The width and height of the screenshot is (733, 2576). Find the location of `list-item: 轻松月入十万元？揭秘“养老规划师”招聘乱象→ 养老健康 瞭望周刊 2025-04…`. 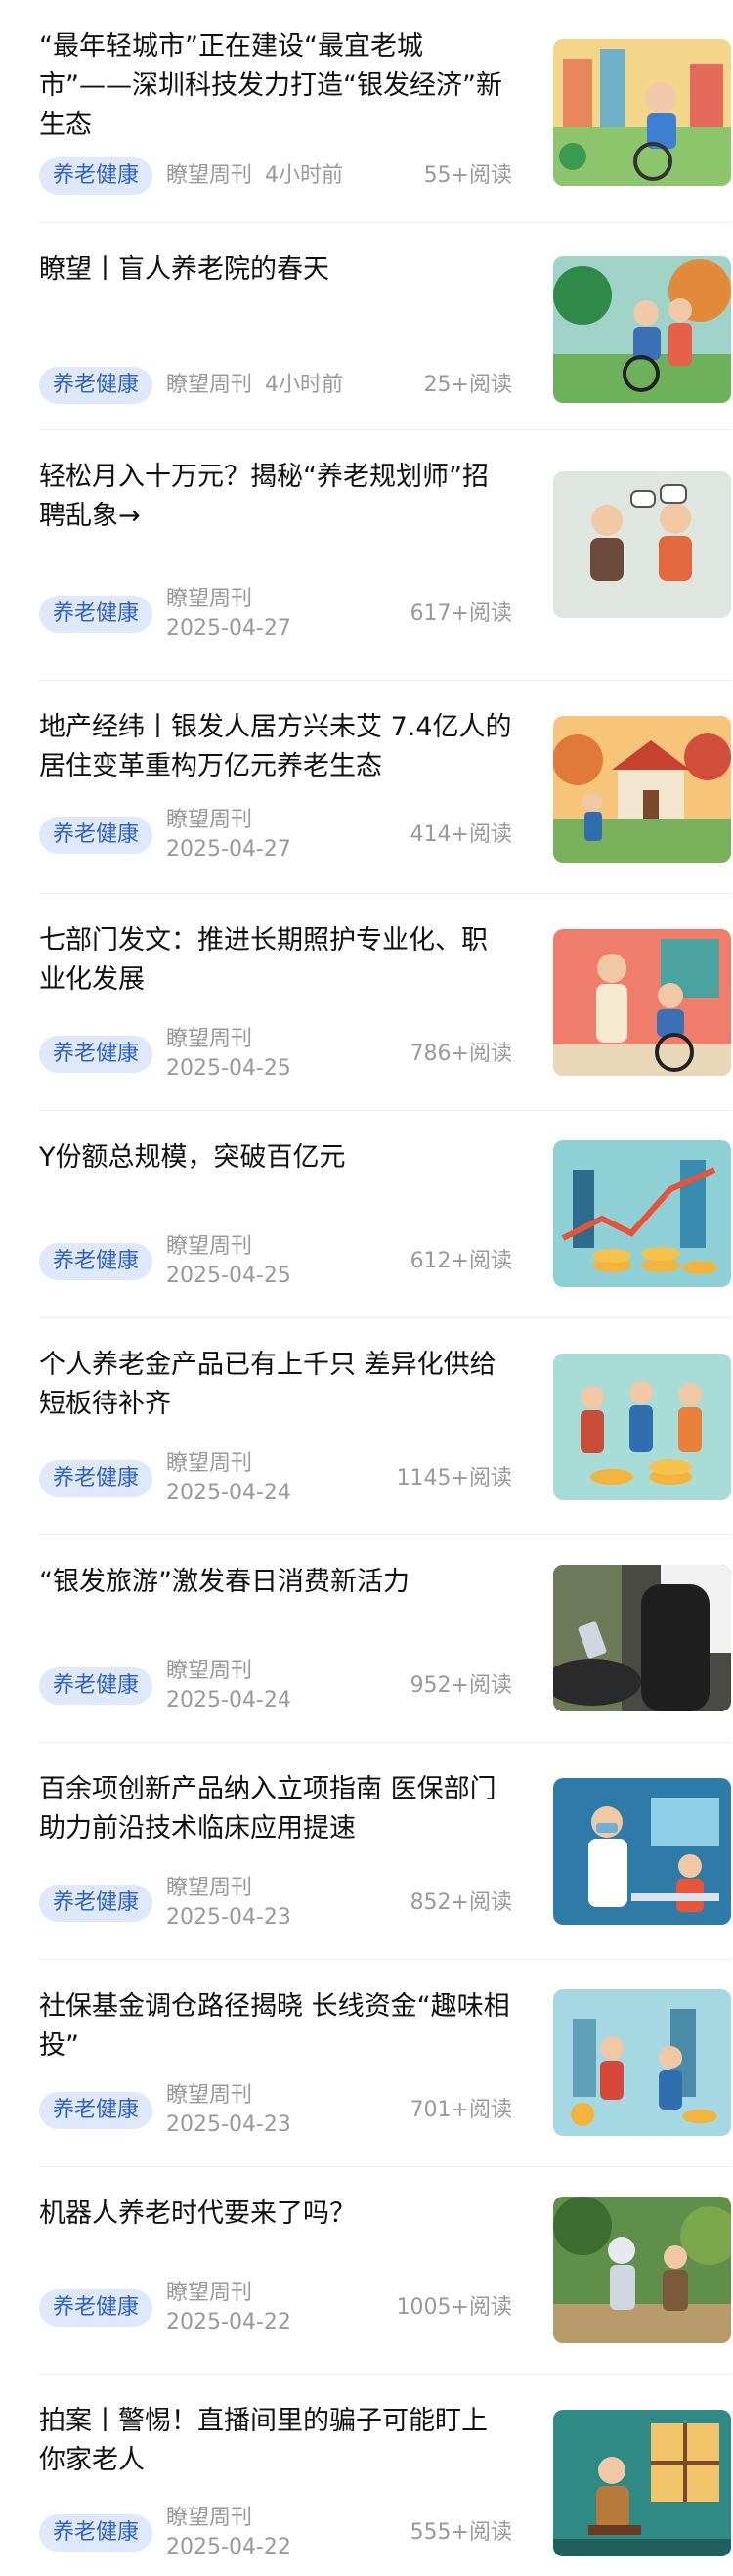

list-item: 轻松月入十万元？揭秘“养老规划师”招聘乱象→ 养老健康 瞭望周刊 2025-04… is located at coordinates (385, 555).